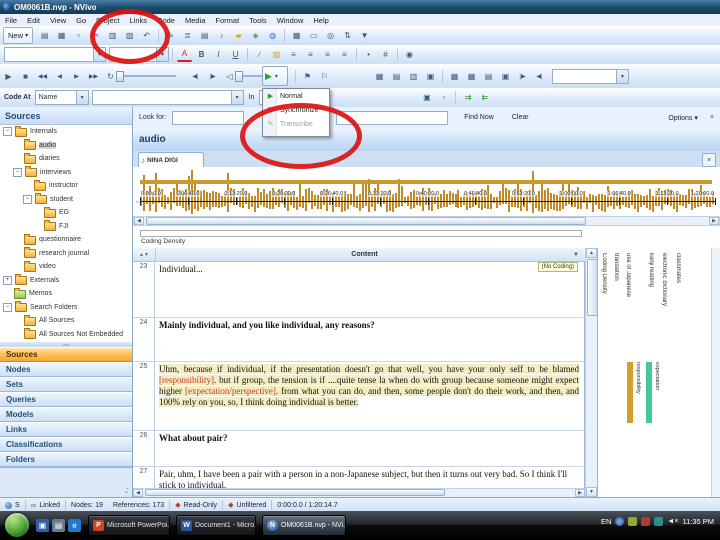 This screenshot has width=720, height=540. Describe the element at coordinates (672, 521) in the screenshot. I see `volume-tray-icon: ◄×` at that location.